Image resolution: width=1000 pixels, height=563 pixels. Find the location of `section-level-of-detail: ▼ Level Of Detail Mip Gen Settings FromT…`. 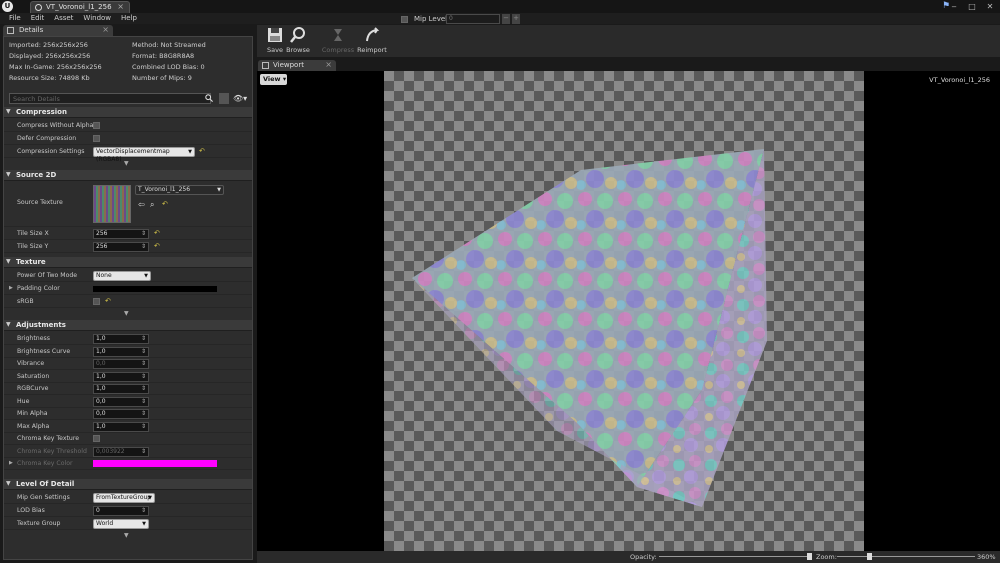

section-level-of-detail: ▼ Level Of Detail Mip Gen Settings FromT… is located at coordinates (128, 512).